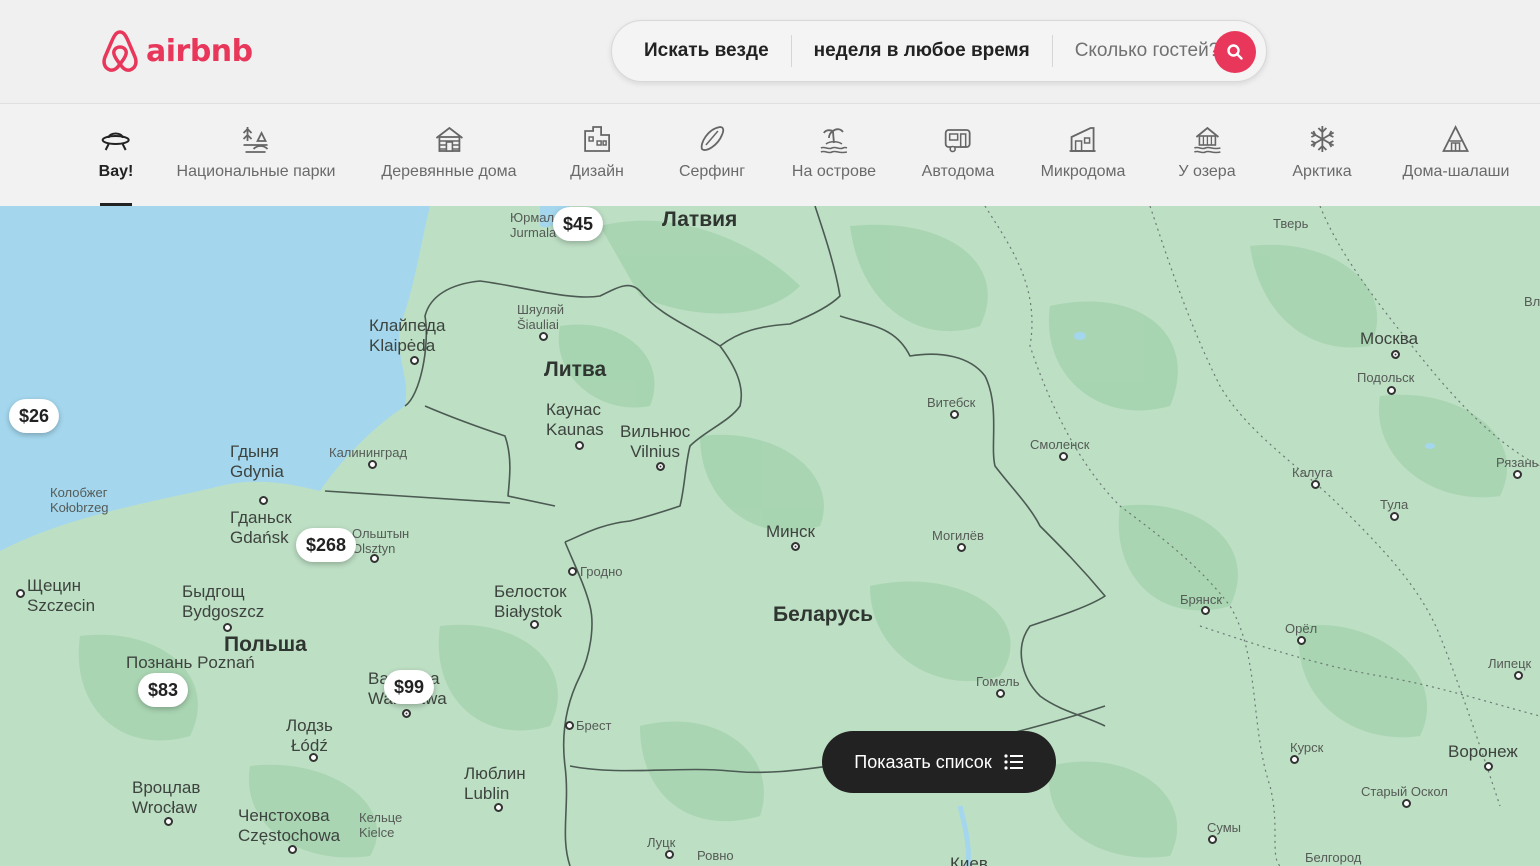 The image size is (1540, 866). Describe the element at coordinates (409, 687) in the screenshot. I see `price-pin: $99` at that location.